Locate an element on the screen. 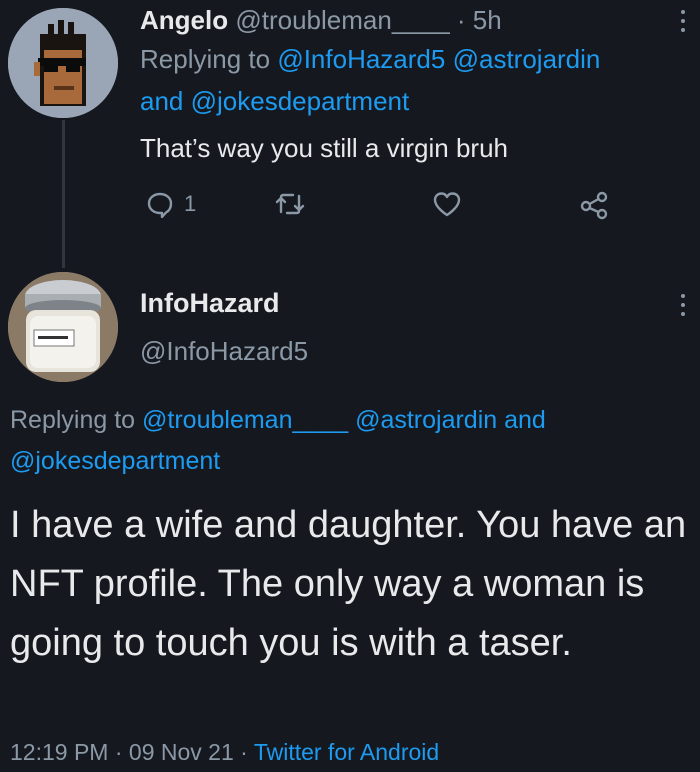 Image resolution: width=700 pixels, height=772 pixels. comment-icon is located at coordinates (160, 205).